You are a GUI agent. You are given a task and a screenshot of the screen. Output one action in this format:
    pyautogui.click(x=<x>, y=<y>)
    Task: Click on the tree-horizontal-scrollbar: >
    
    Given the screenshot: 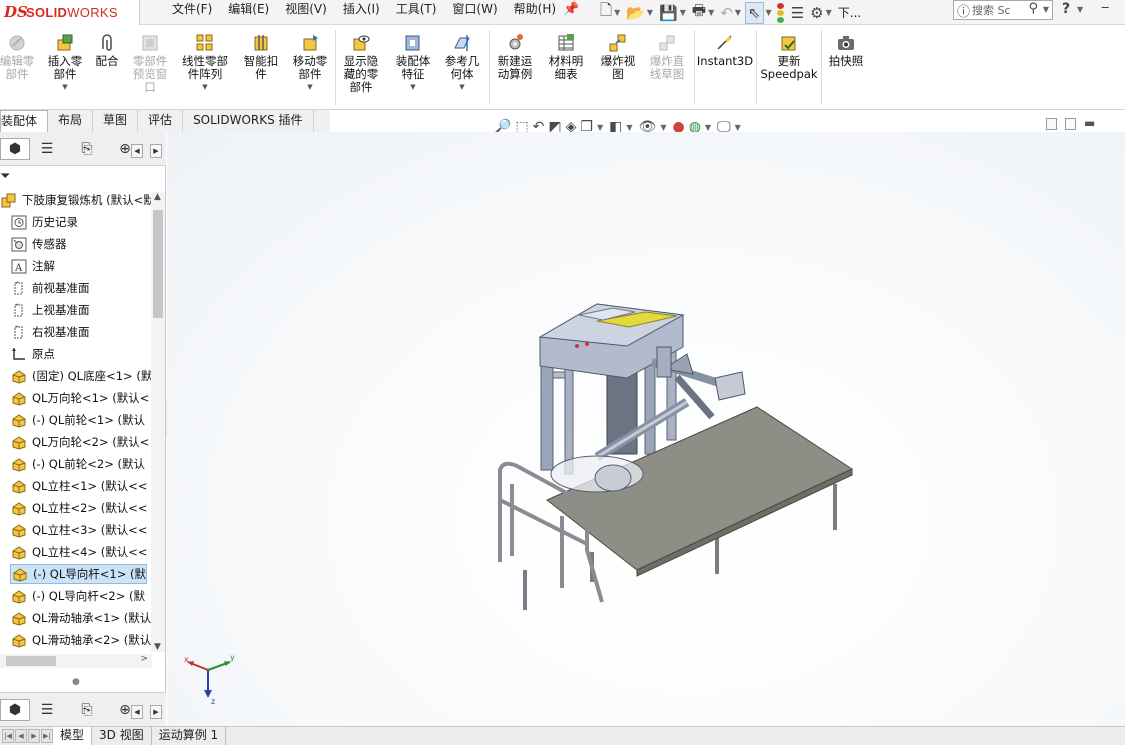 What is the action you would take?
    pyautogui.click(x=76, y=661)
    